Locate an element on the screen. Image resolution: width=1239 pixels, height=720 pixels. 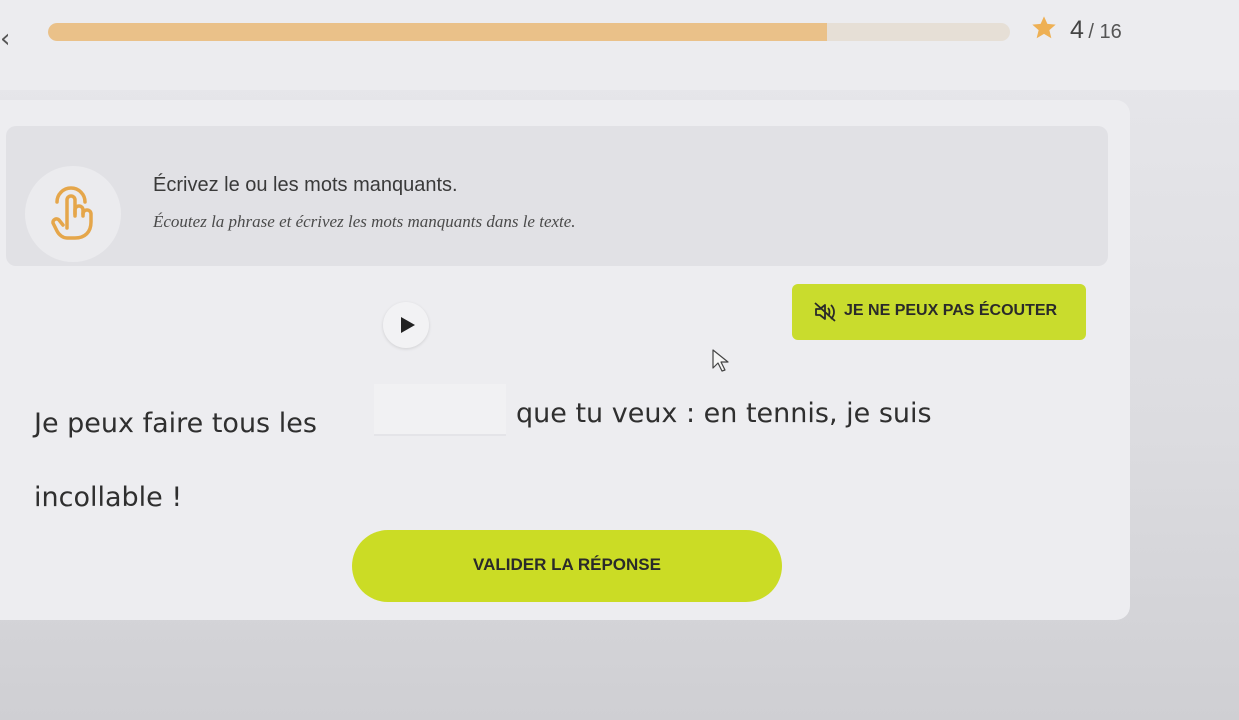
instruction-icon-badge is located at coordinates (73, 214).